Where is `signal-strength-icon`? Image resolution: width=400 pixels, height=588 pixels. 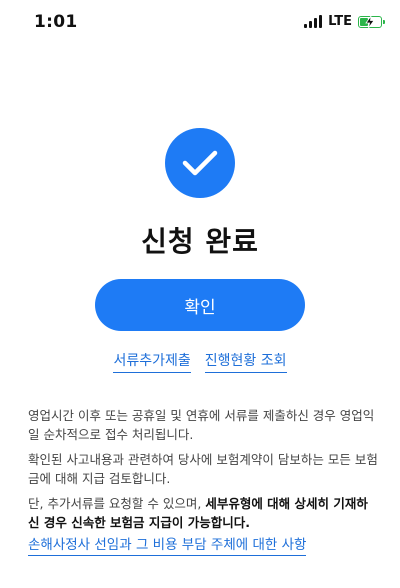 signal-strength-icon is located at coordinates (313, 21).